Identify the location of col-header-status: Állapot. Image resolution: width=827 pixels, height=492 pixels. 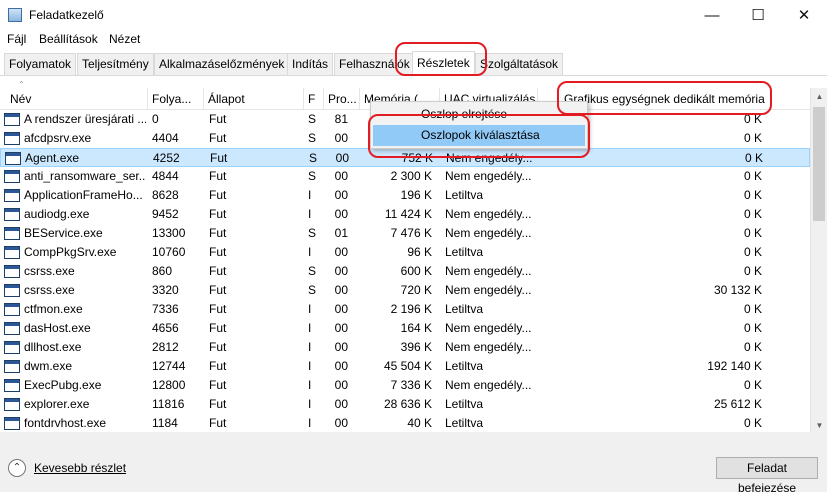
(254, 99).